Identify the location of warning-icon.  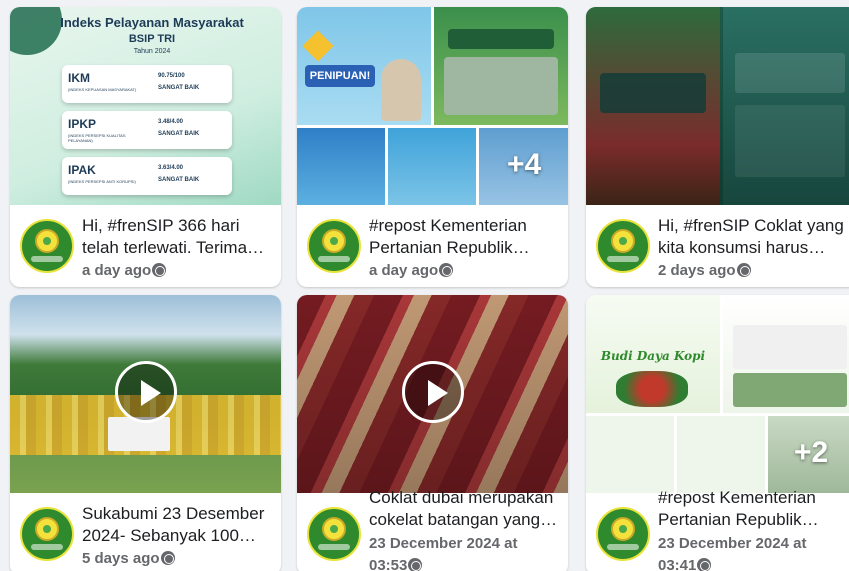
(318, 46).